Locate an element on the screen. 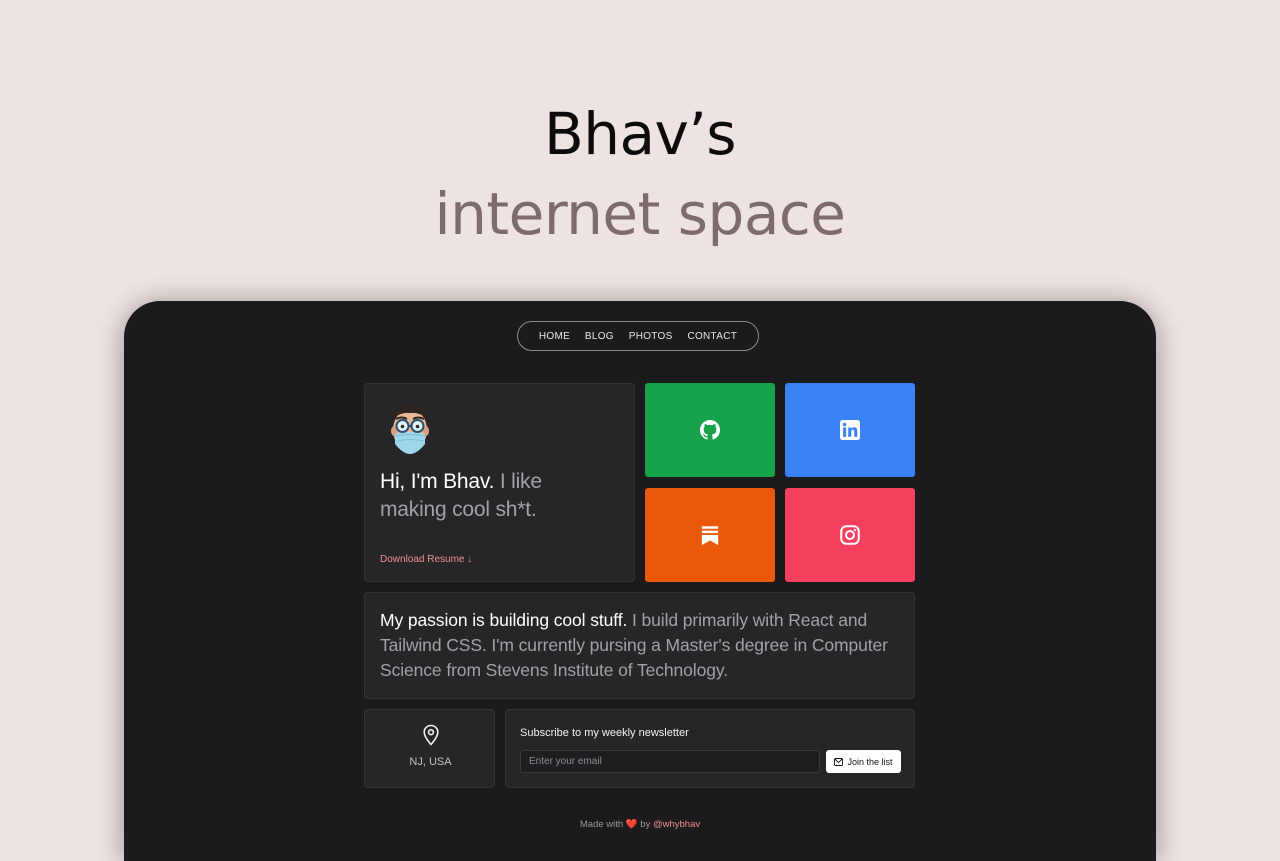 The width and height of the screenshot is (1280, 861). nav-pill: HOME BLOG PHOTOS CONTACT is located at coordinates (638, 336).